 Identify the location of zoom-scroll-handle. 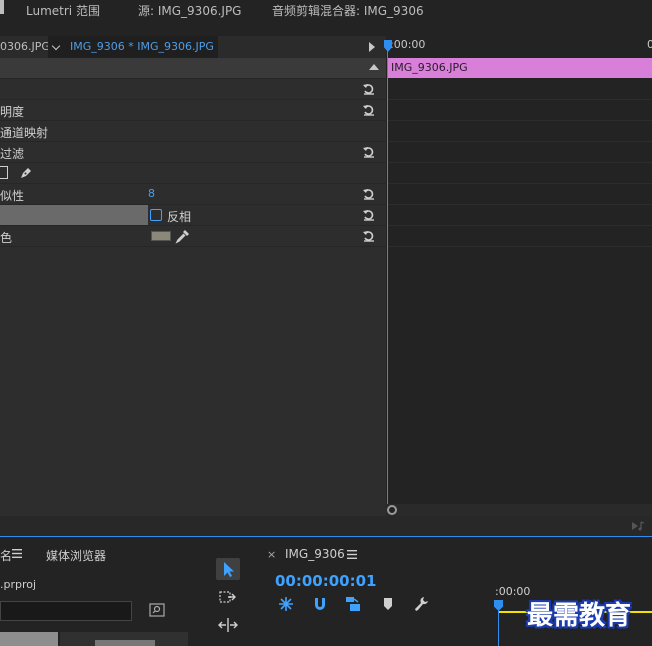
(392, 510).